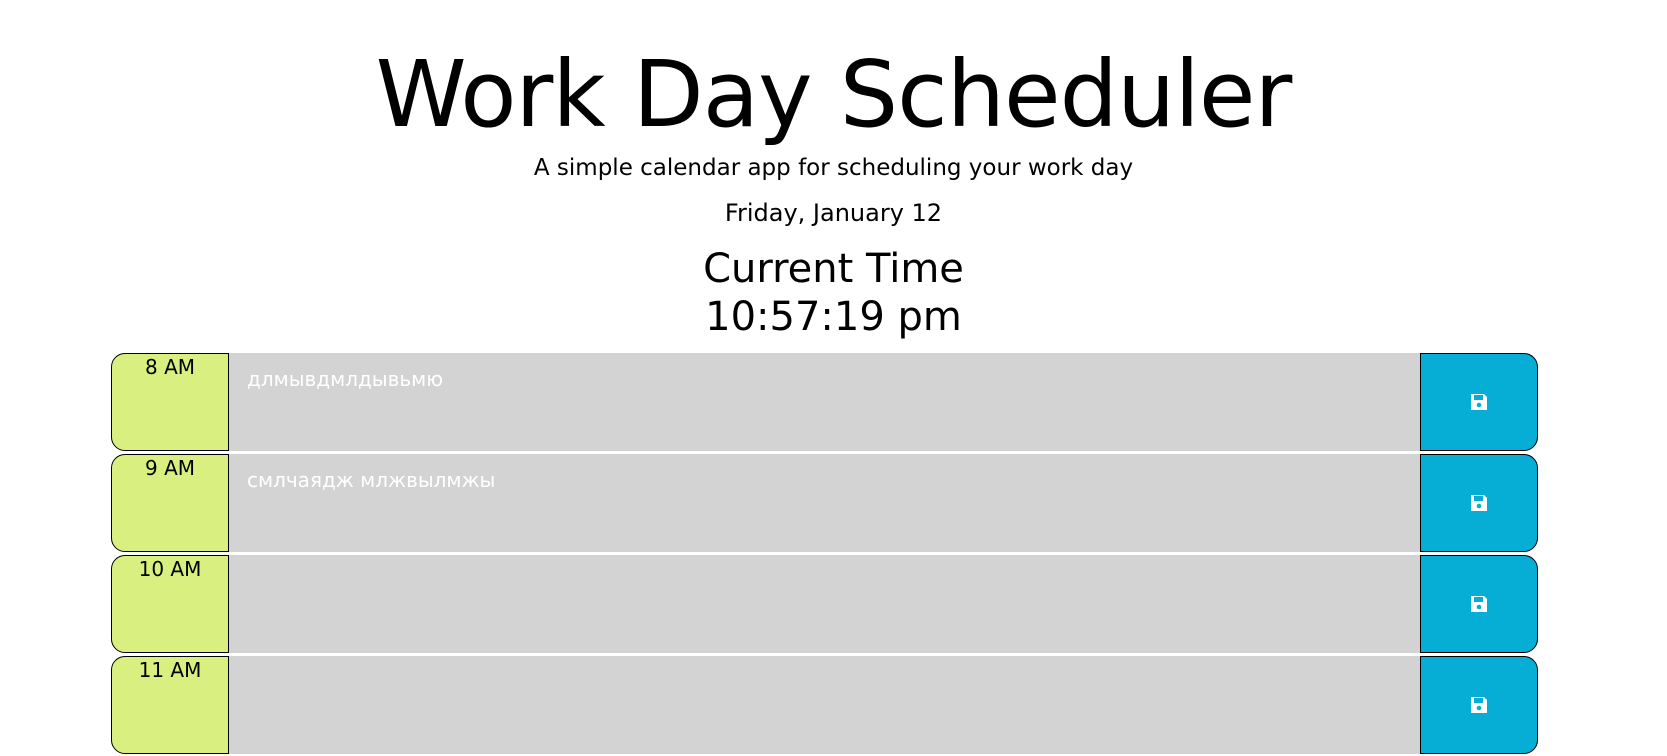 The image size is (1667, 756). I want to click on event-description-input: смлчаядж млжвылмжы, so click(824, 503).